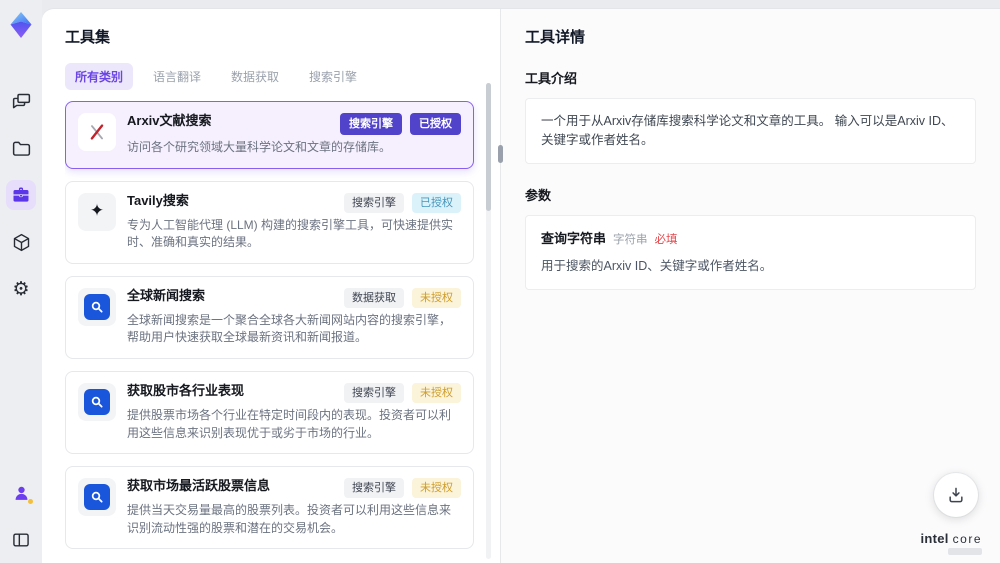 This screenshot has width=1000, height=563. What do you see at coordinates (97, 211) in the screenshot?
I see `tavily-star-icon: ✦` at bounding box center [97, 211].